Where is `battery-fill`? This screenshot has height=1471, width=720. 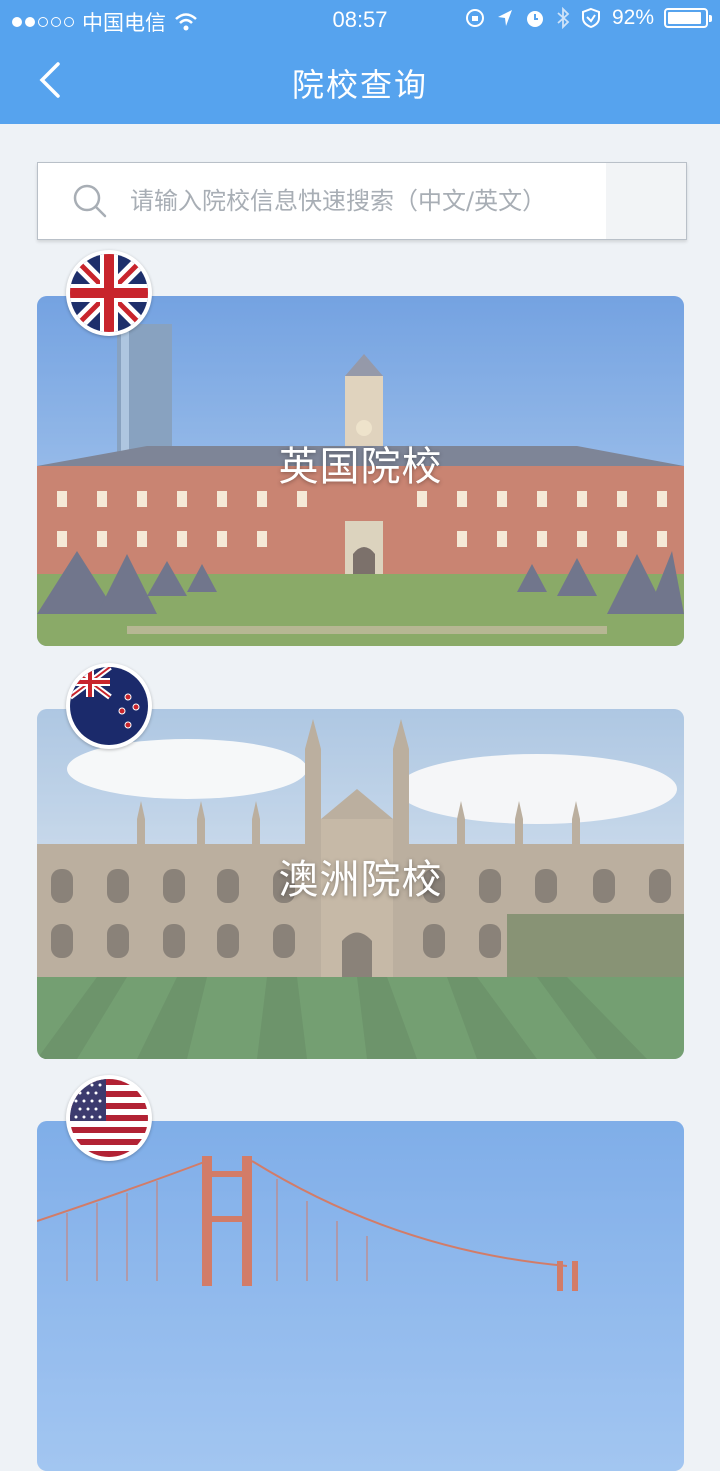 battery-fill is located at coordinates (685, 18).